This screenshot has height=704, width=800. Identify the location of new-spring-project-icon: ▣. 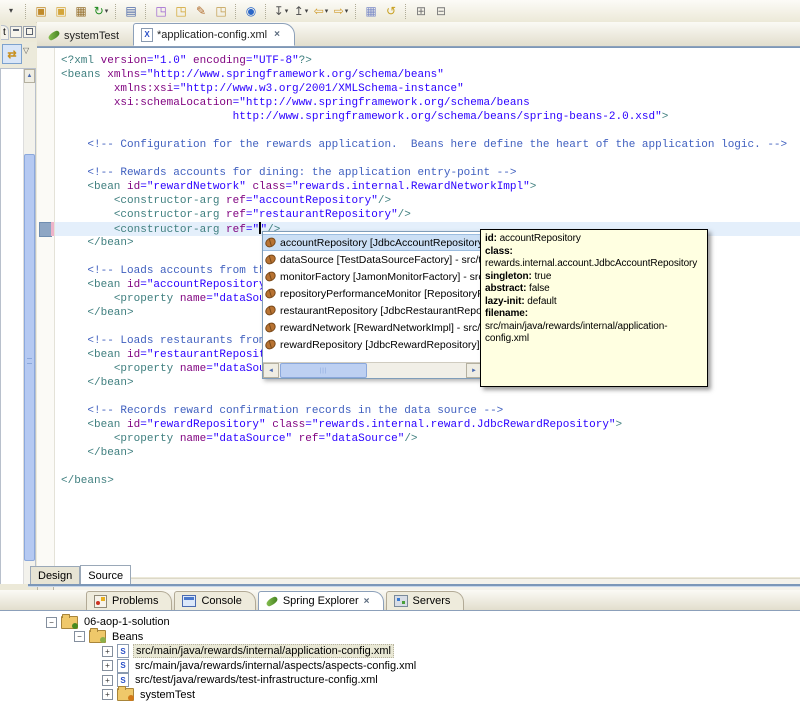
(41, 11).